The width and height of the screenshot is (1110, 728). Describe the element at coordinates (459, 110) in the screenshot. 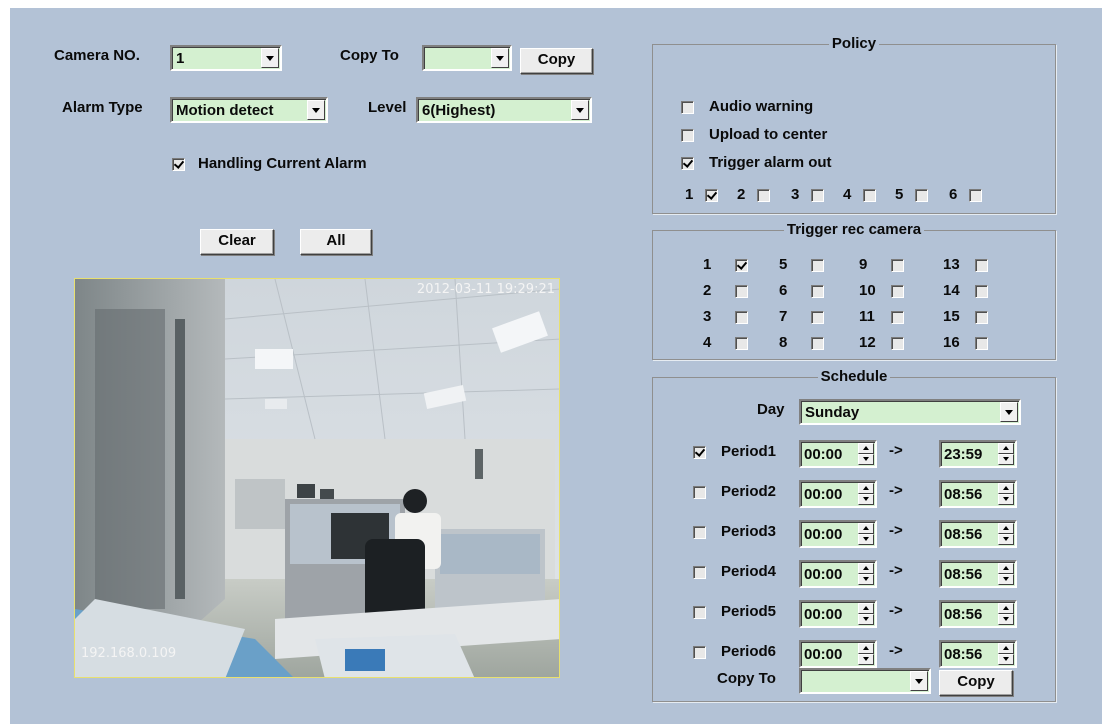

I see `level-value: 6(Highest)` at that location.